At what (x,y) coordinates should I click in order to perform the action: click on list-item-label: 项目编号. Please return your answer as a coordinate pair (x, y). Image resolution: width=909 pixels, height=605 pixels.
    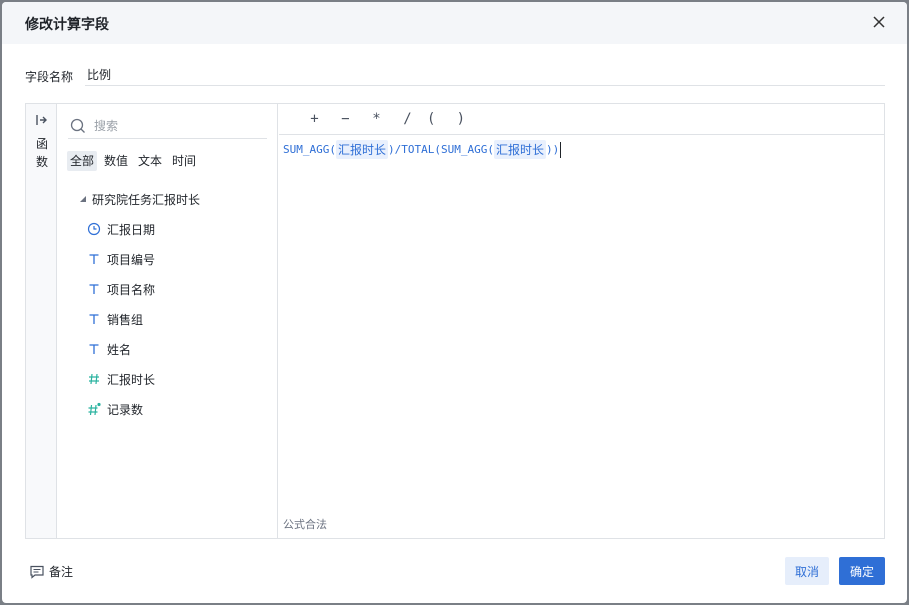
    Looking at the image, I should click on (131, 259).